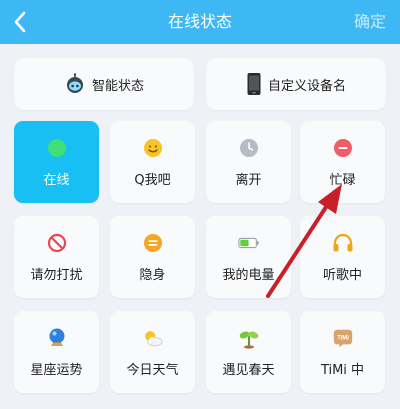 This screenshot has width=400, height=409. What do you see at coordinates (342, 257) in the screenshot?
I see `status-music-tile: 听歌中` at bounding box center [342, 257].